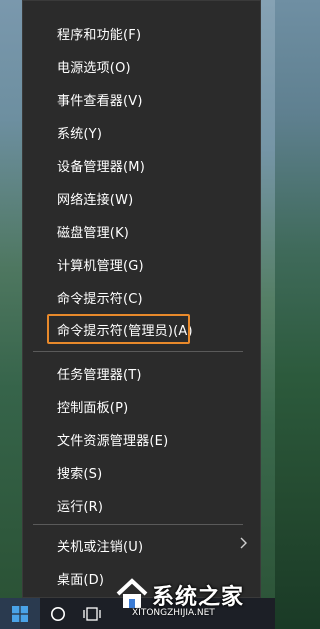 The image size is (320, 629). I want to click on start-button, so click(20, 613).